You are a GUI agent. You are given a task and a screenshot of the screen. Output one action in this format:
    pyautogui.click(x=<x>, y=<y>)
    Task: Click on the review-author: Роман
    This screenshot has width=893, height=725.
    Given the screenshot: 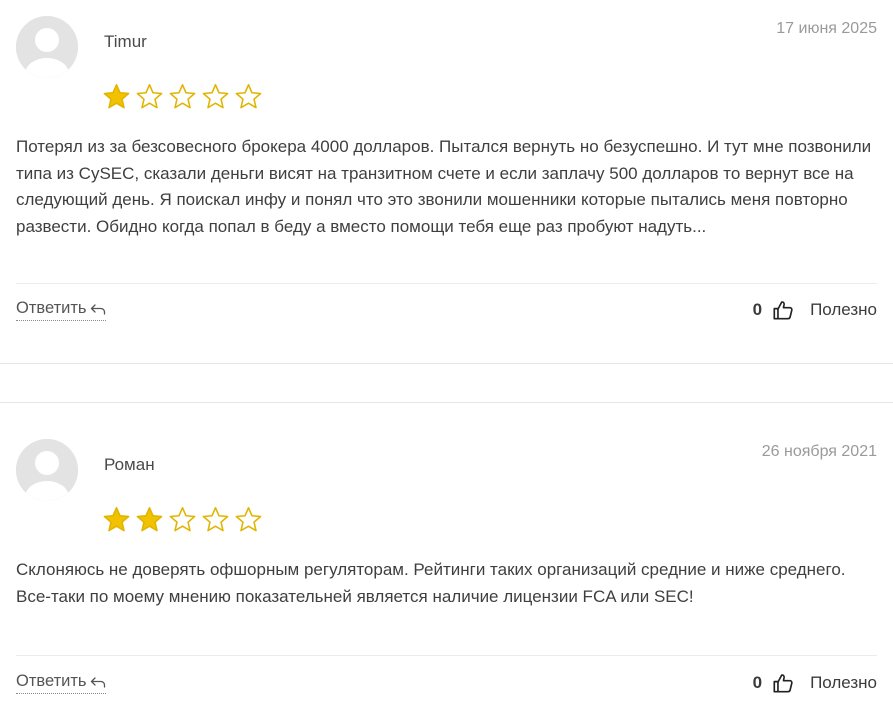 What is the action you would take?
    pyautogui.click(x=129, y=464)
    